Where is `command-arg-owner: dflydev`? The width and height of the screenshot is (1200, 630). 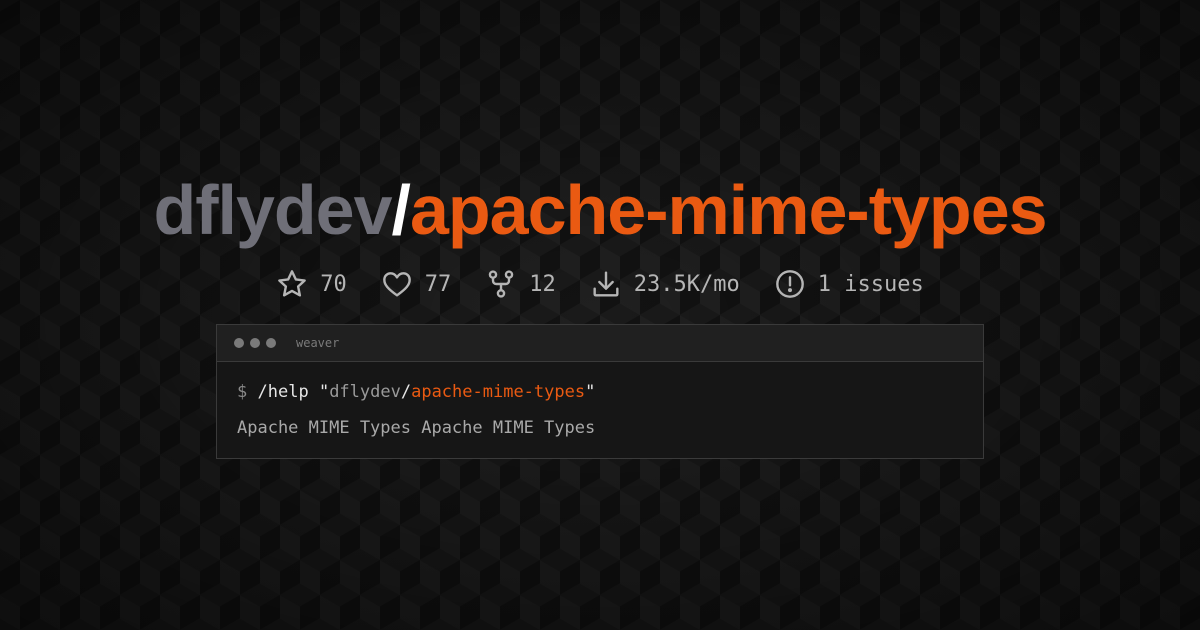
command-arg-owner: dflydev is located at coordinates (365, 392).